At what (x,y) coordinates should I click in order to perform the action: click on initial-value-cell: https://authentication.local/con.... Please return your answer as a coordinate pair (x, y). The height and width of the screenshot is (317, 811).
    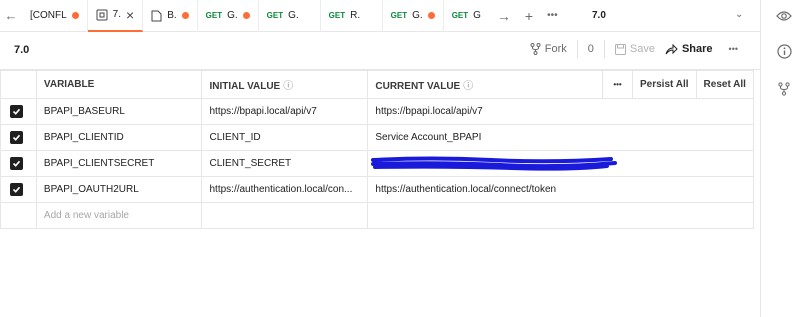
    Looking at the image, I should click on (285, 189).